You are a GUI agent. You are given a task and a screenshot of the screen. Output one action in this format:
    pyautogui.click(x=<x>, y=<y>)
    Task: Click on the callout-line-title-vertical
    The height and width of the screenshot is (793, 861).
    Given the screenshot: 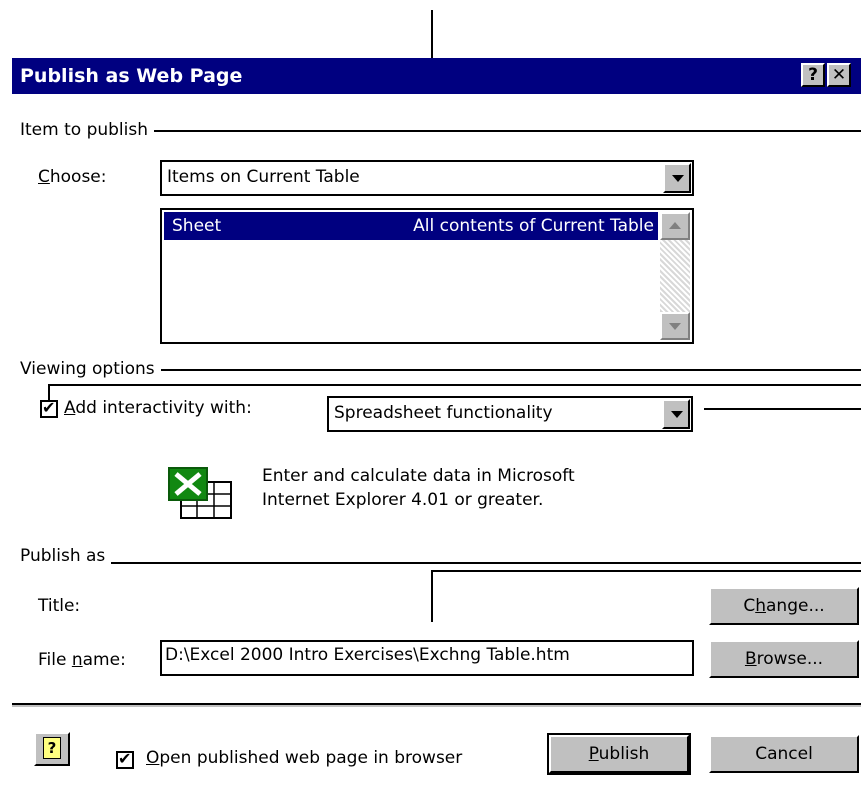 What is the action you would take?
    pyautogui.click(x=432, y=596)
    